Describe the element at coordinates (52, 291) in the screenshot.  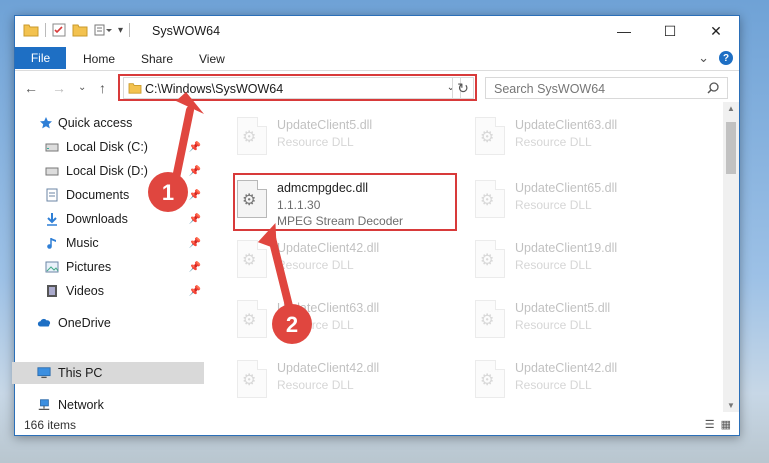
I see `videos-icon` at that location.